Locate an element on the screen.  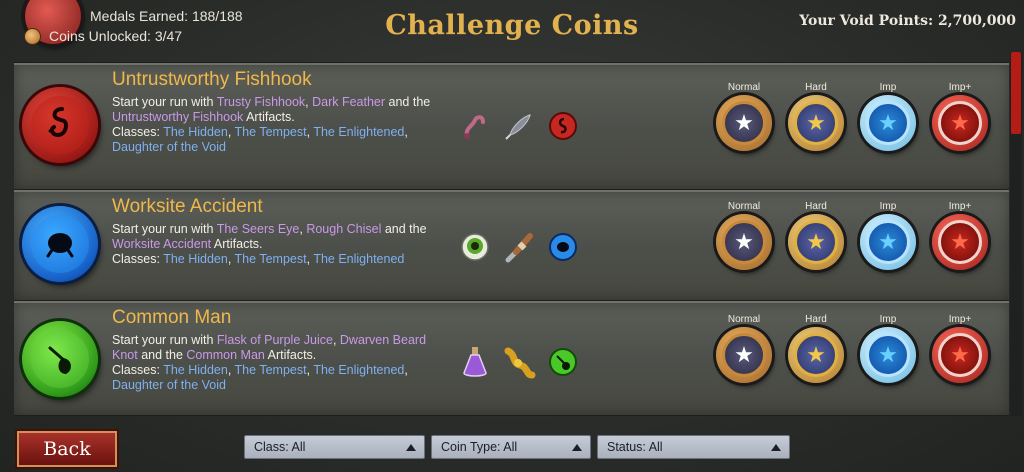
void-points: Your Void Points: 2,700,000 is located at coordinates (907, 21).